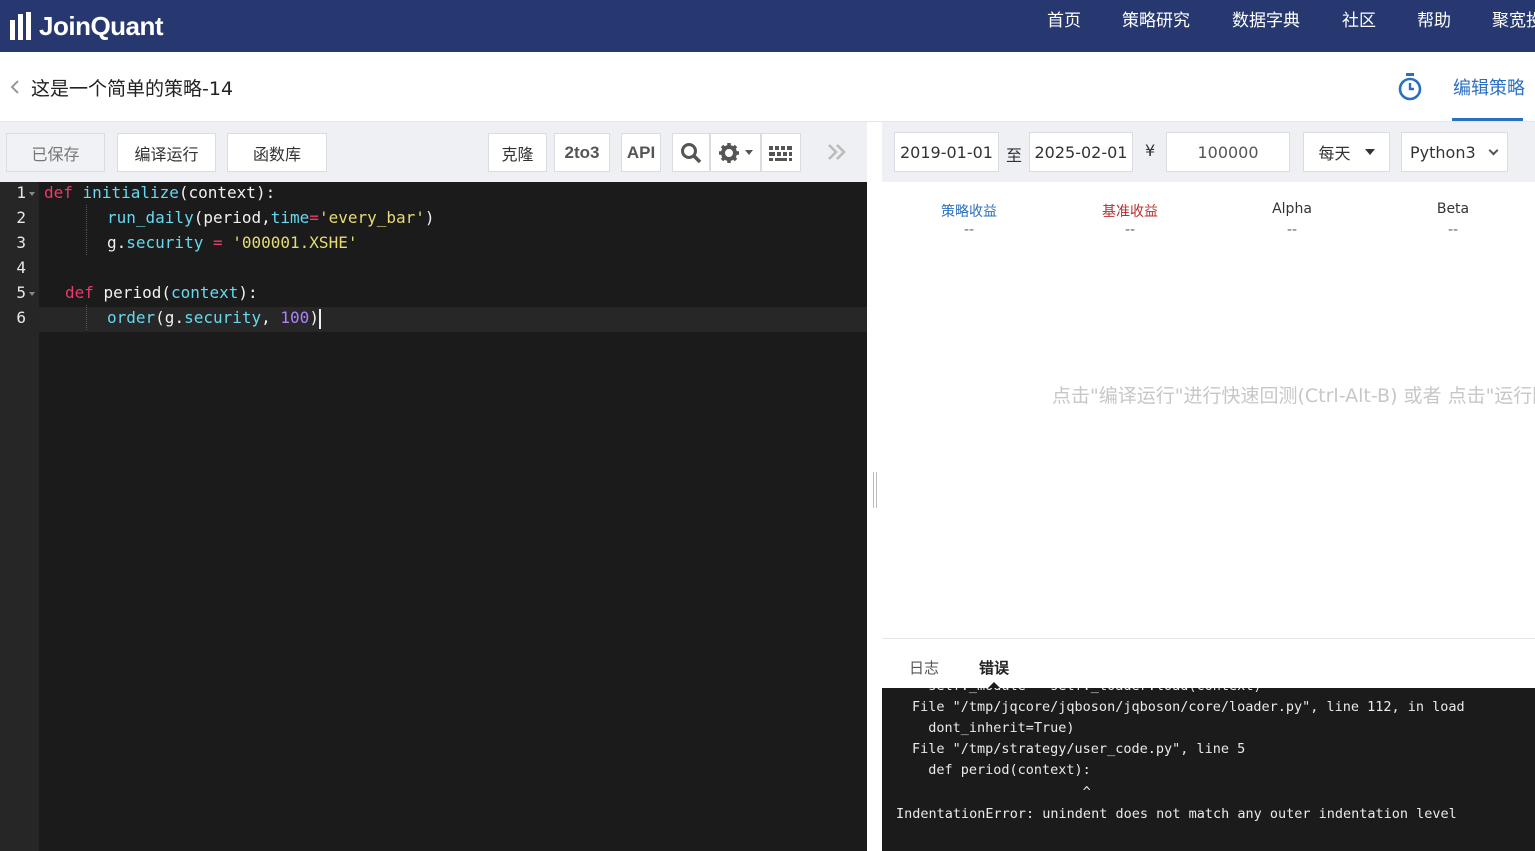  I want to click on code-line-1: def initialize(context):, so click(160, 192).